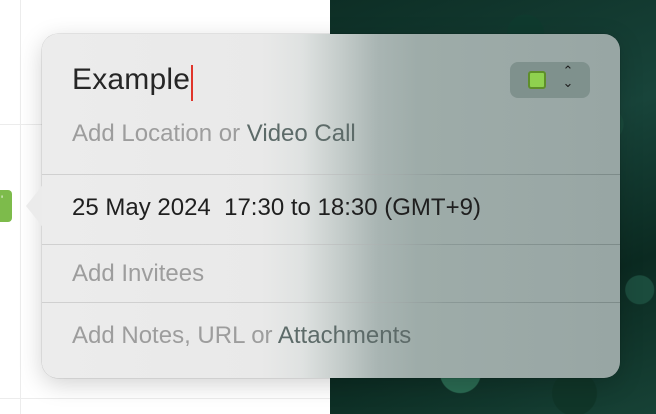 Image resolution: width=656 pixels, height=414 pixels. Describe the element at coordinates (192, 82) in the screenshot. I see `text-cursor` at that location.